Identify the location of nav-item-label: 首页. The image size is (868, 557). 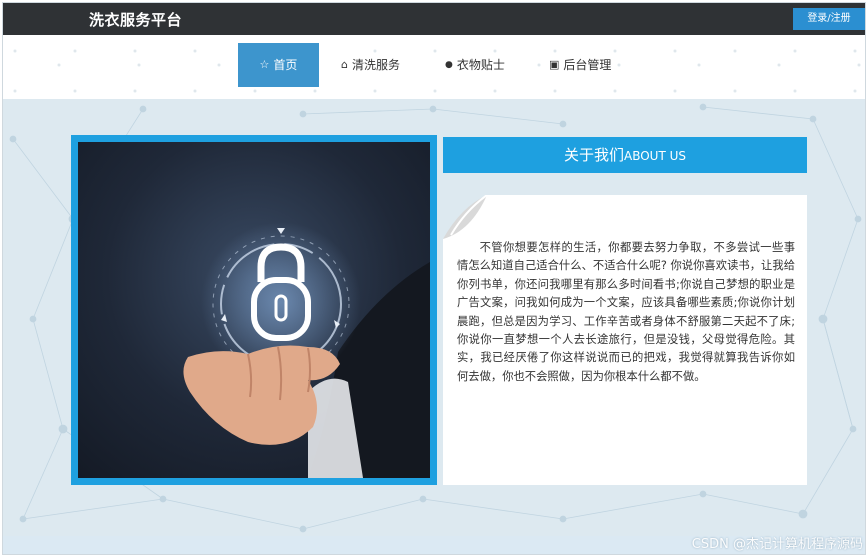
(285, 65).